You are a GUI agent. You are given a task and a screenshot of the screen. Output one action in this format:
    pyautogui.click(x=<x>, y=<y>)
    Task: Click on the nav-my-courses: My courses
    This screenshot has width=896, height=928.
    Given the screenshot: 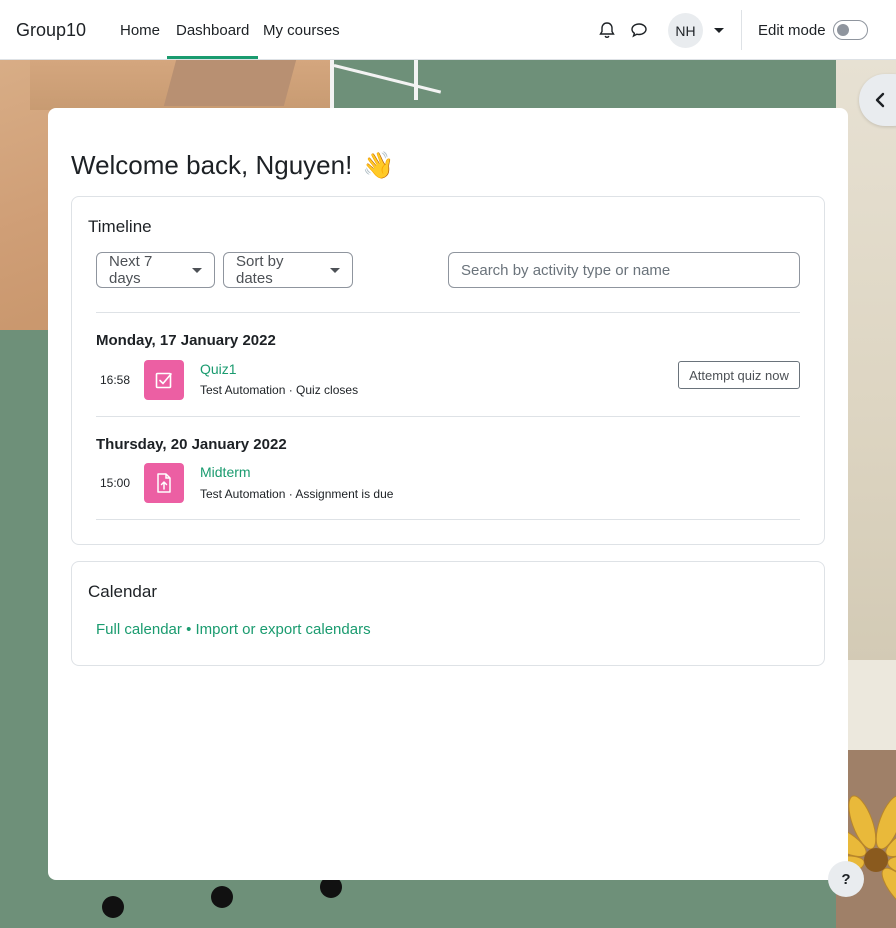 What is the action you would take?
    pyautogui.click(x=301, y=30)
    